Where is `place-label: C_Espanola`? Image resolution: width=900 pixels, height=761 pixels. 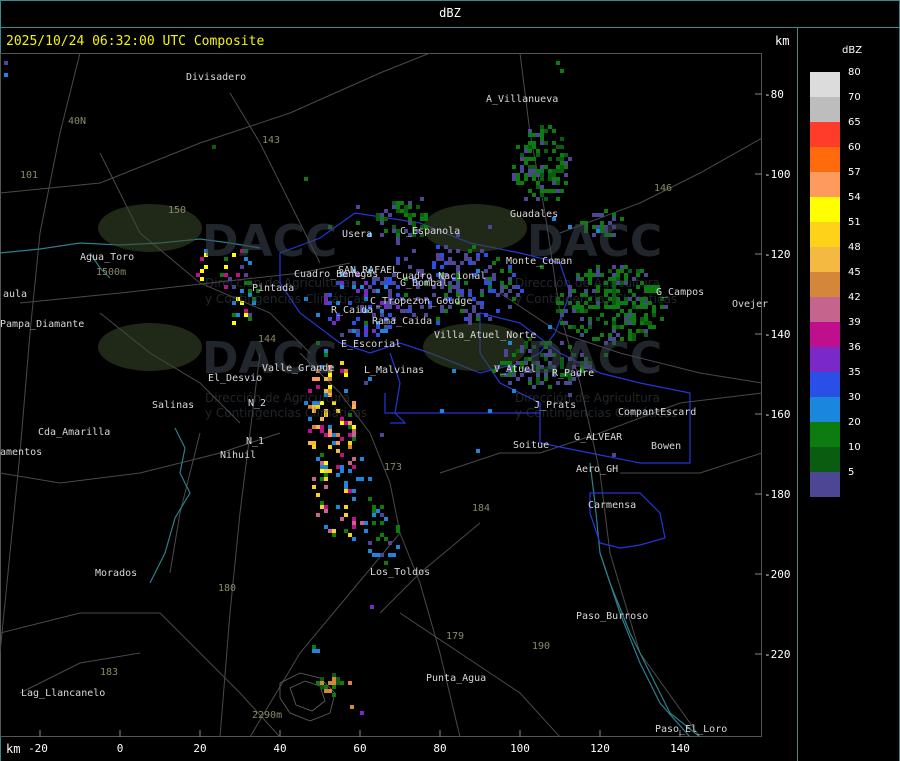
place-label: C_Espanola is located at coordinates (430, 231).